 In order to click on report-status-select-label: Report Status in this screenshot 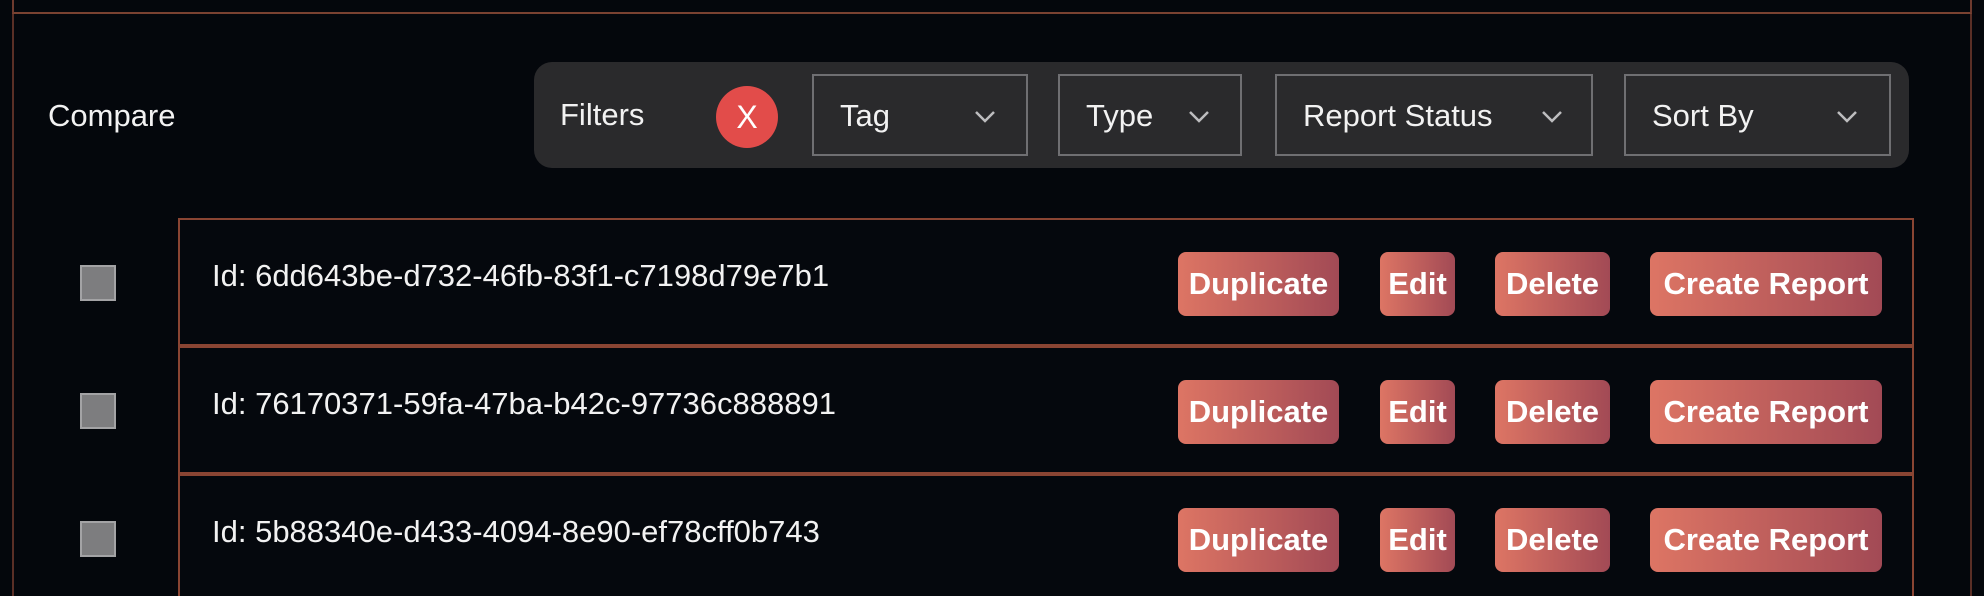, I will do `click(1398, 115)`.